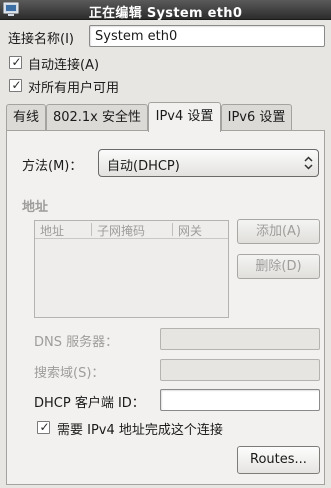 The height and width of the screenshot is (488, 331). Describe the element at coordinates (63, 63) in the screenshot. I see `auto-connect-label: 自动连接(A)` at that location.